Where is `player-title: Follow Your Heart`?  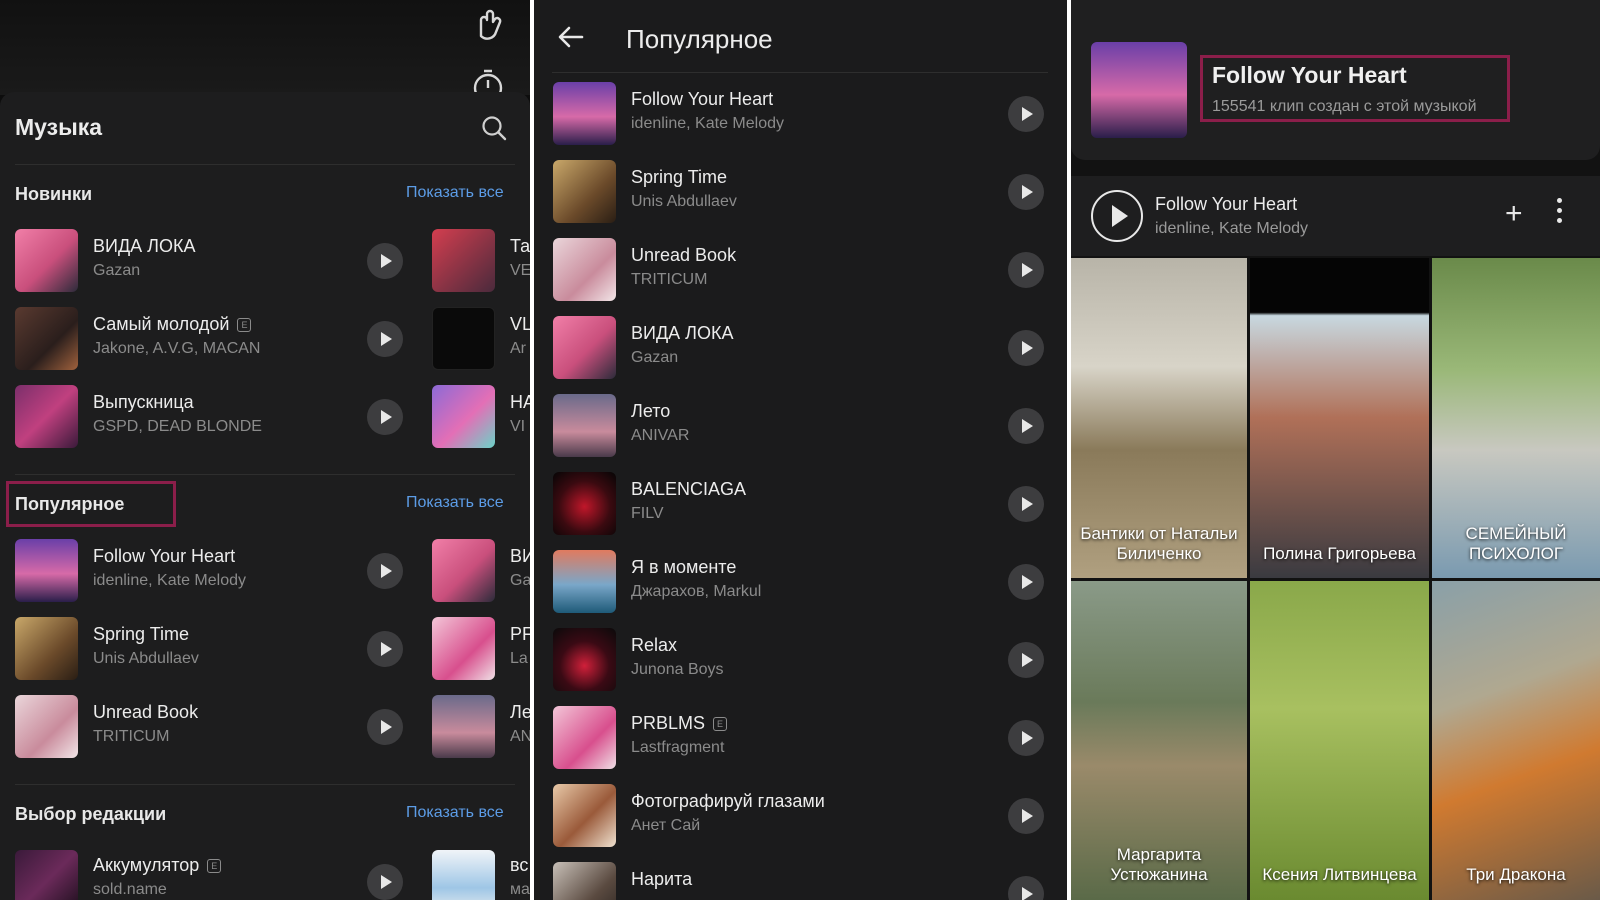
player-title: Follow Your Heart is located at coordinates (1226, 204).